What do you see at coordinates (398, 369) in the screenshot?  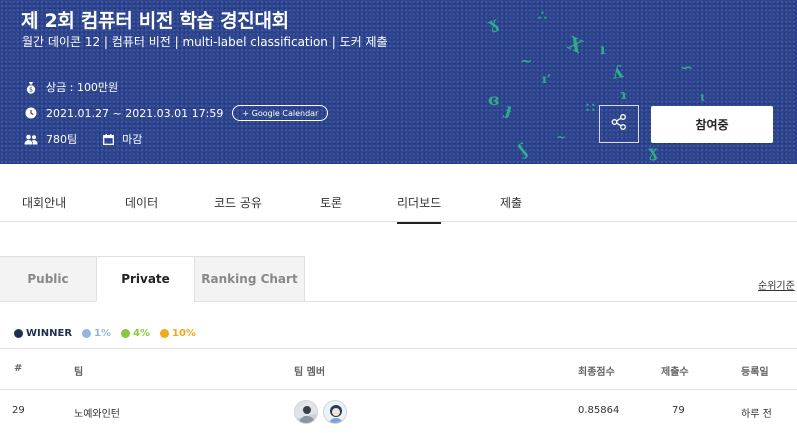 I see `leaderboard-header: # 팀 팀 멤버 최종점수 제출수 등록일` at bounding box center [398, 369].